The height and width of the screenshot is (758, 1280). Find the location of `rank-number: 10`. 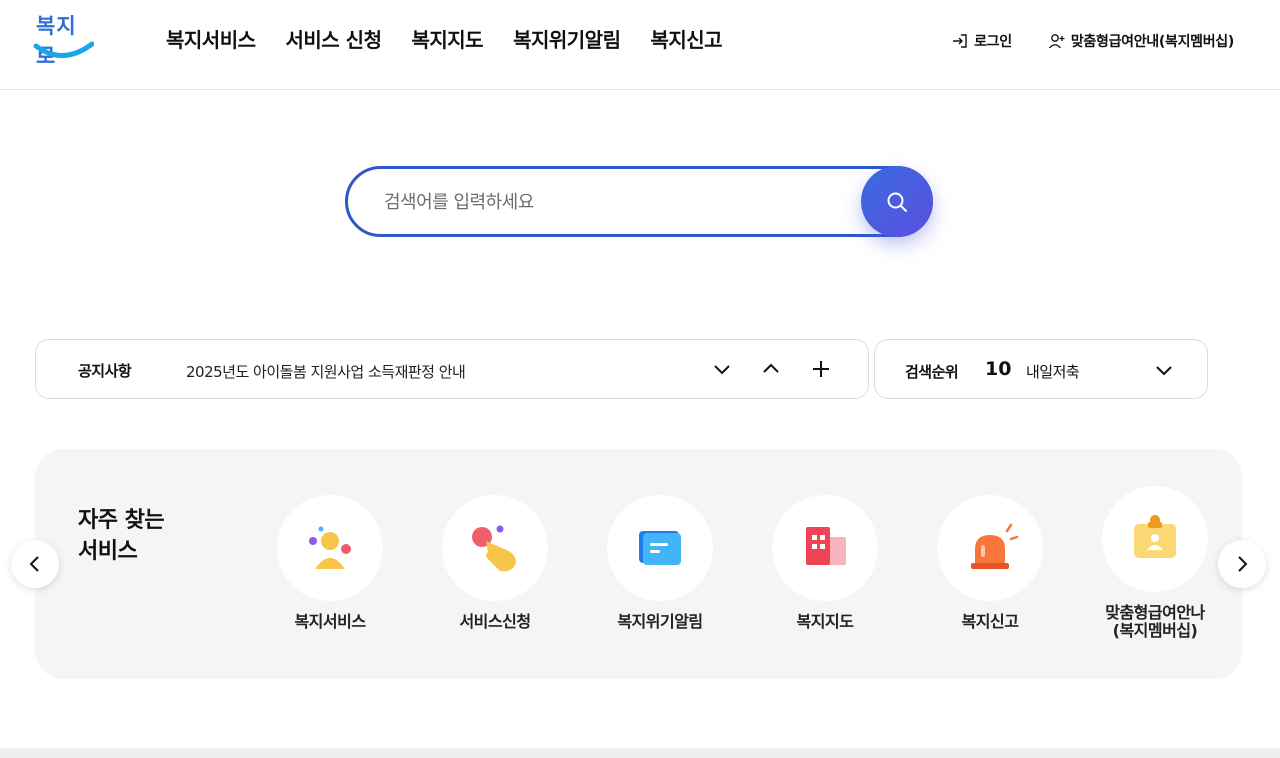

rank-number: 10 is located at coordinates (998, 369).